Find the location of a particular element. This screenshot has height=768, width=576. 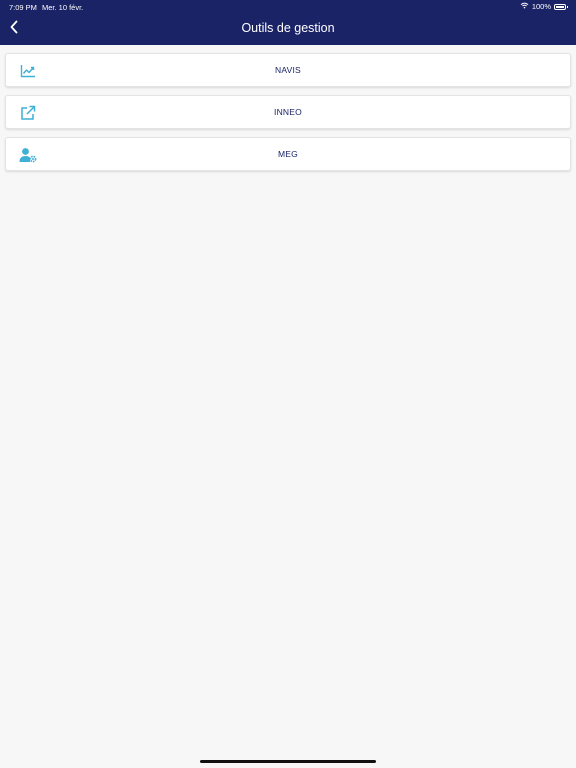

list-item-label: MEG is located at coordinates (288, 154).